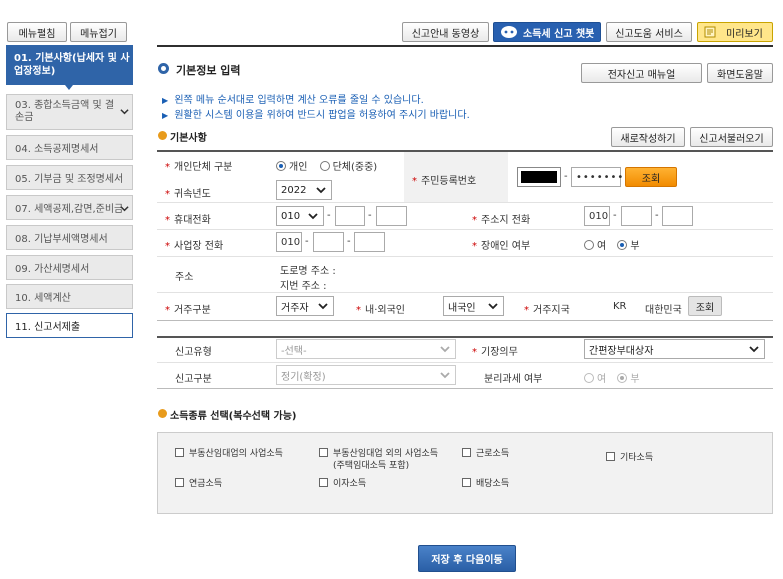 Image resolution: width=783 pixels, height=579 pixels. I want to click on income-option-business-note: (주택임대소득 포함), so click(371, 466).